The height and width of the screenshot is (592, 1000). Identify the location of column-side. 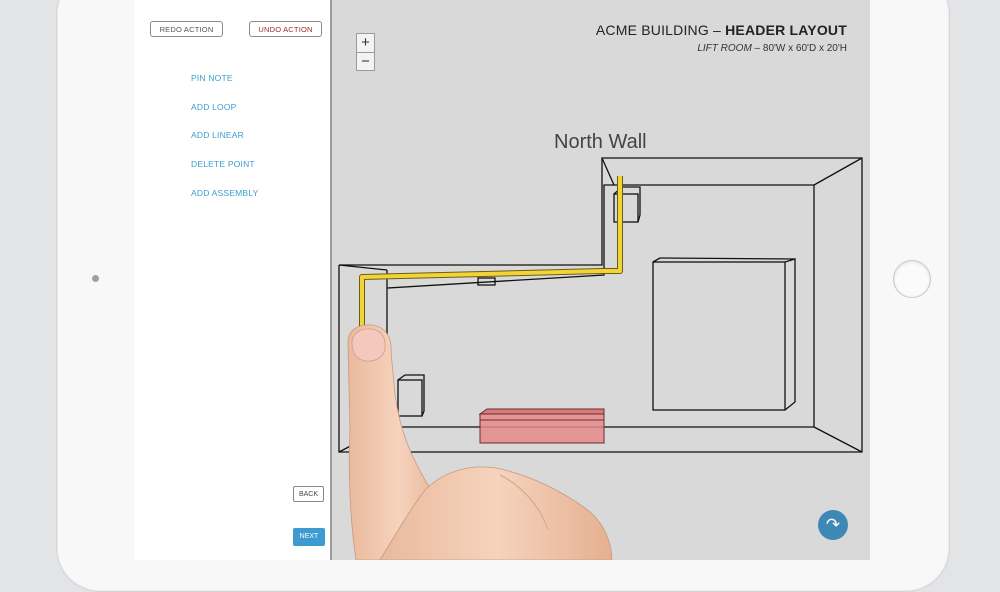
(790, 334).